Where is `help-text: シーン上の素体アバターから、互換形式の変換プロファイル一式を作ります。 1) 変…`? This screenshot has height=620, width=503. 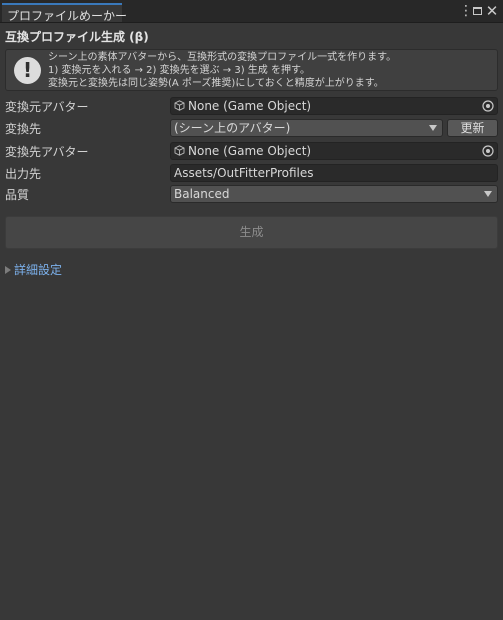 help-text: シーン上の素体アバターから、互換形式の変換プロファイル一式を作ります。 1) 変… is located at coordinates (222, 70).